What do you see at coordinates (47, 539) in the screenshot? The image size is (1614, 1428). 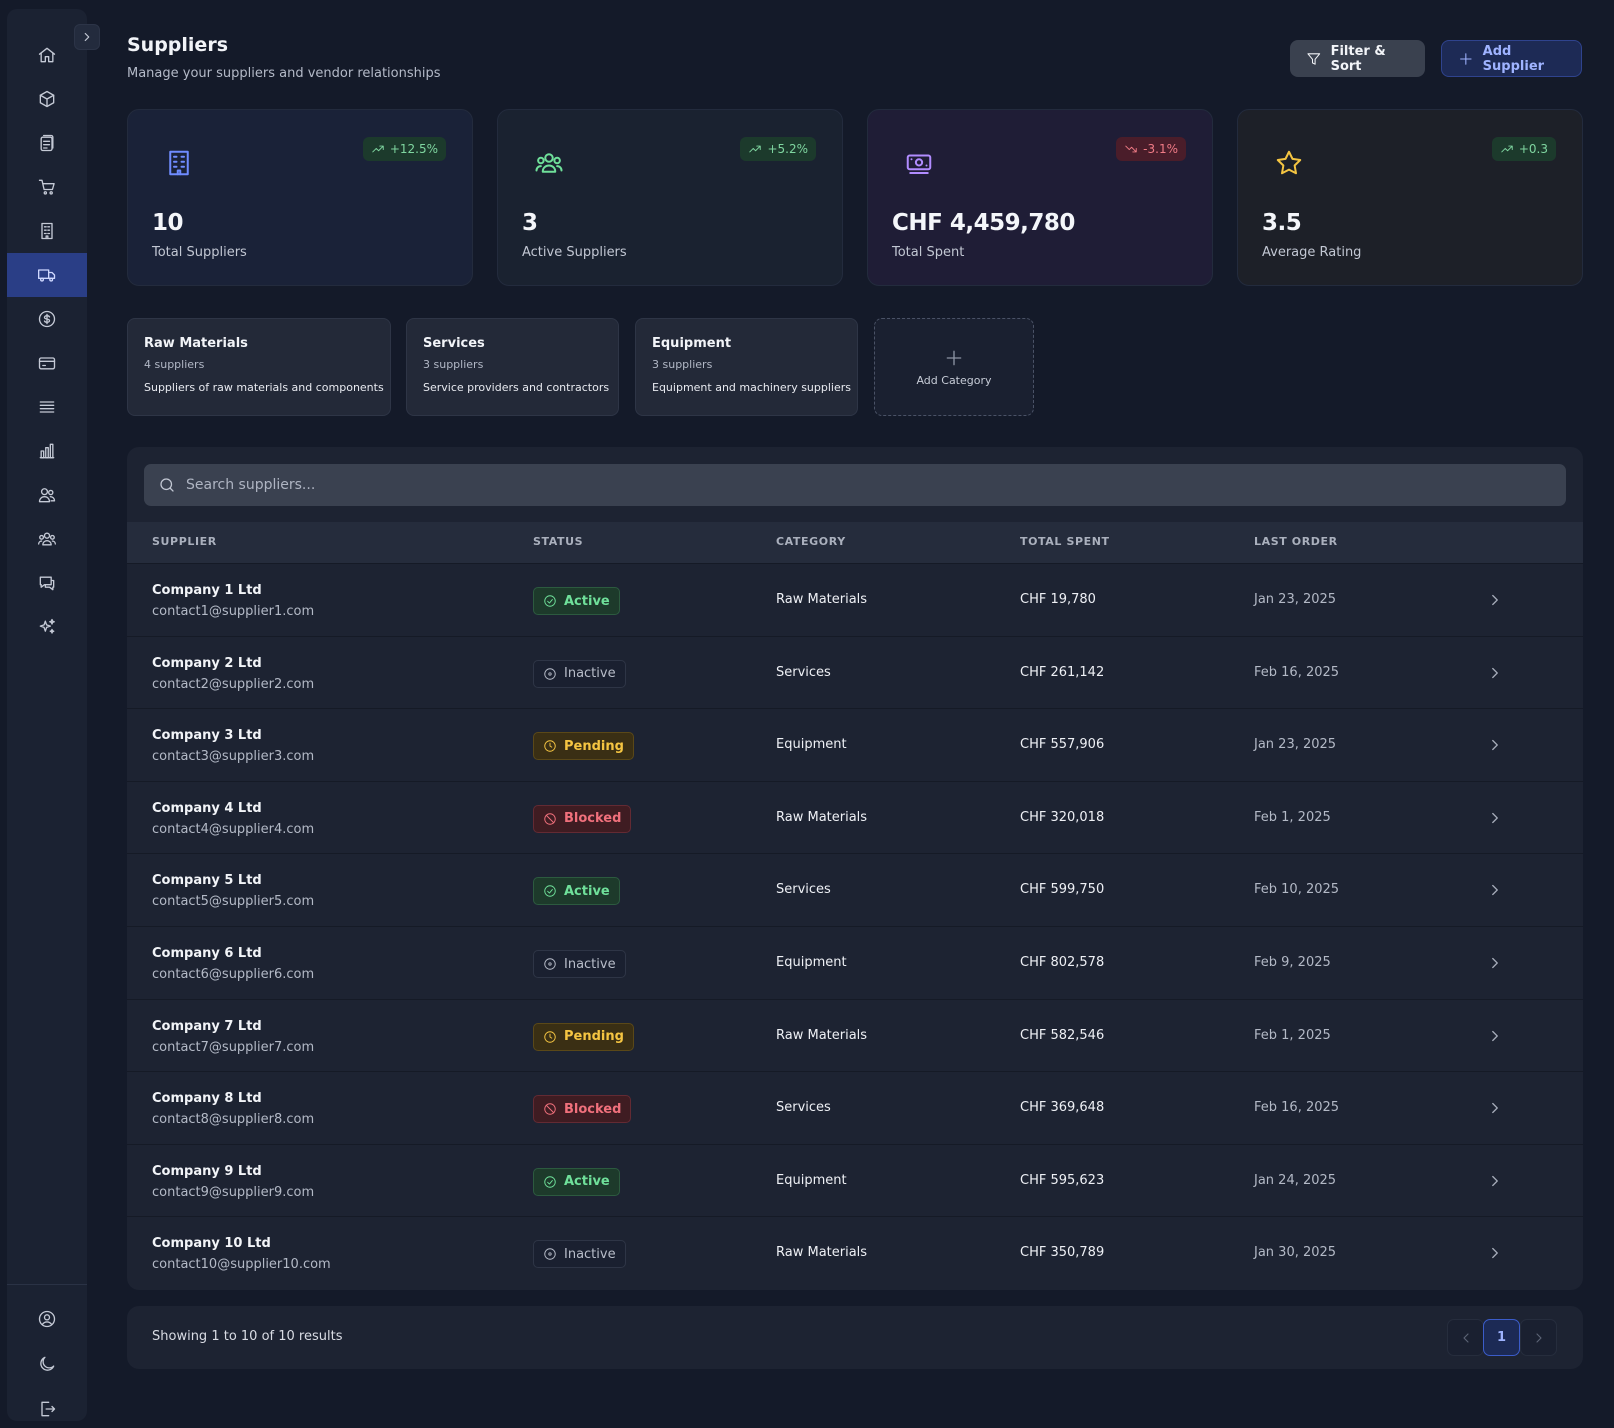 I see `sidebar-item-teams` at bounding box center [47, 539].